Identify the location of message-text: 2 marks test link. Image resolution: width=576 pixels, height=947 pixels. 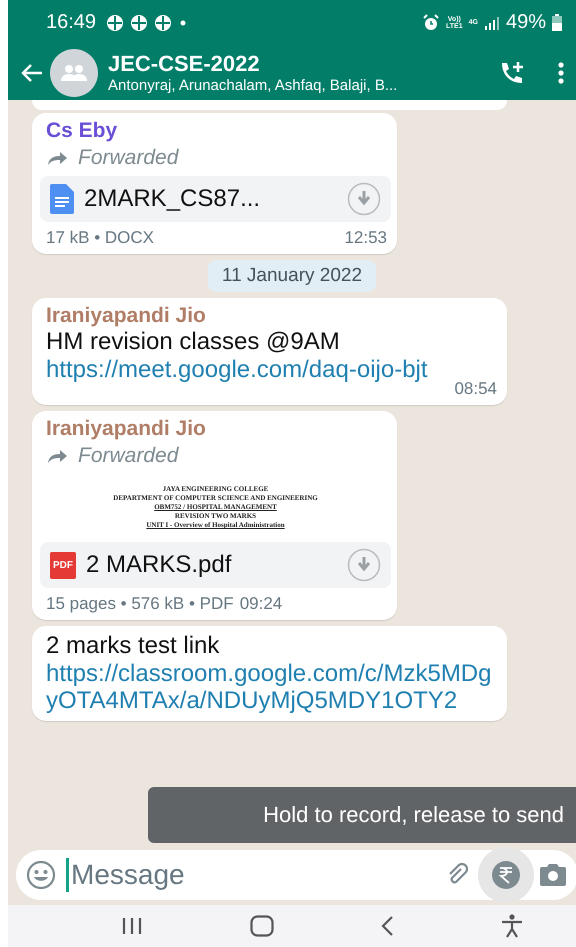
(133, 646).